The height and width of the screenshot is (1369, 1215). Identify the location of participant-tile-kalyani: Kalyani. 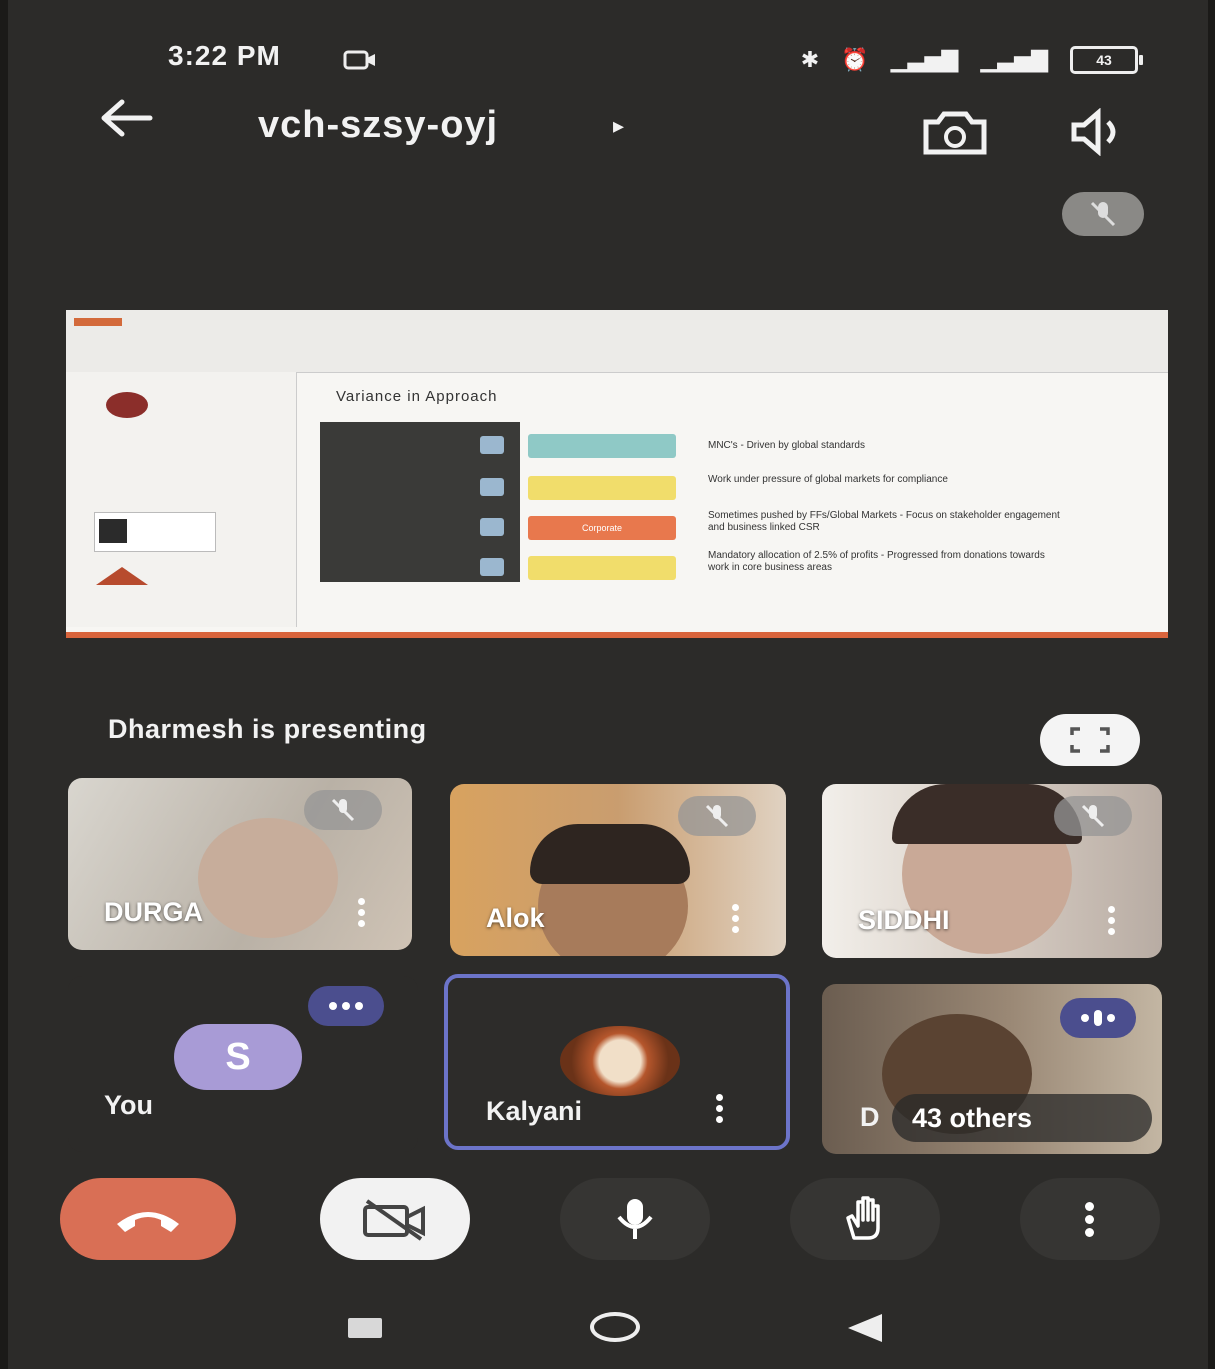
(617, 1062).